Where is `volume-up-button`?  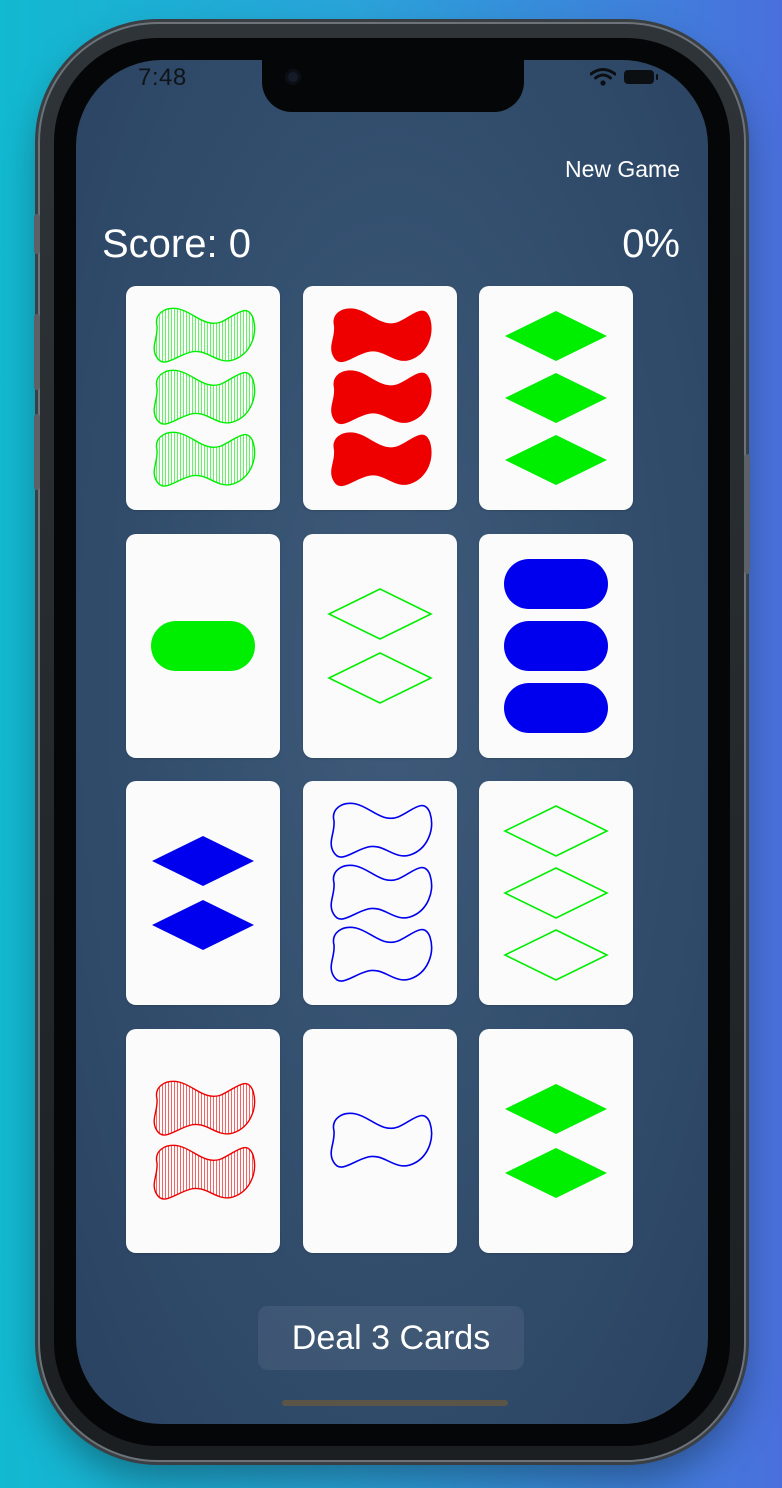 volume-up-button is located at coordinates (37, 352).